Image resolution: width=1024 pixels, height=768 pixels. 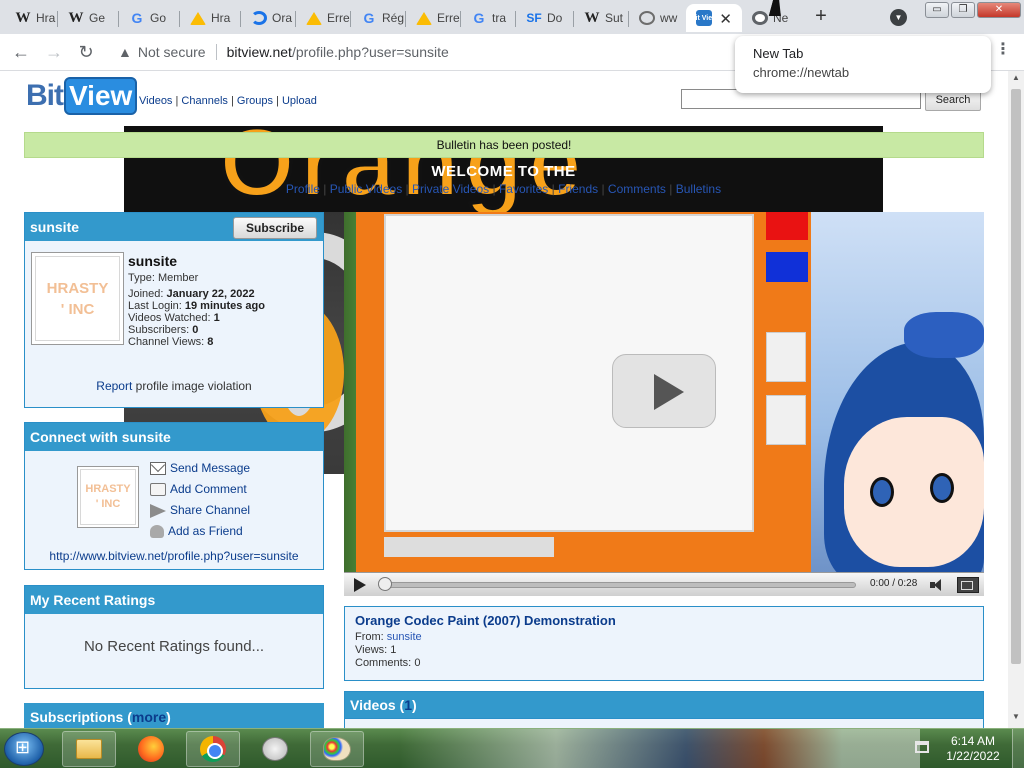 I want to click on big-play-icon, so click(x=664, y=391).